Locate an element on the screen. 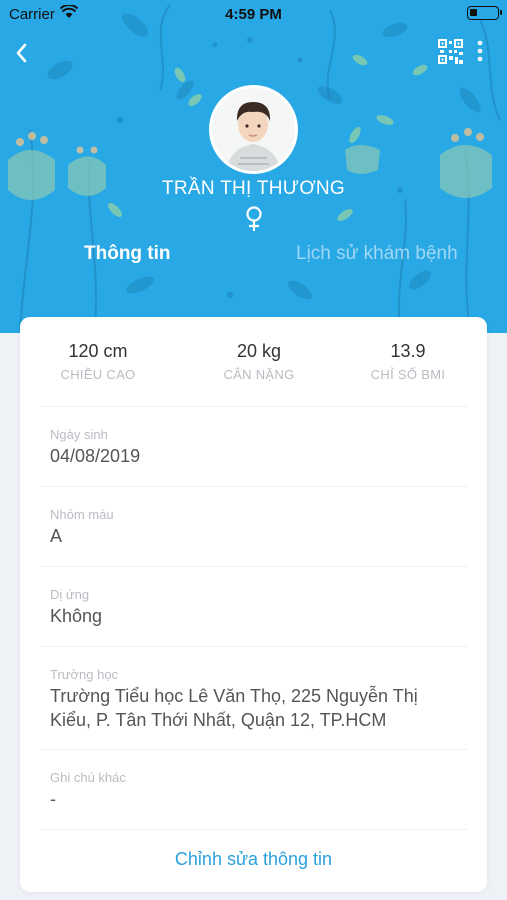  blood-type-value: A is located at coordinates (56, 536).